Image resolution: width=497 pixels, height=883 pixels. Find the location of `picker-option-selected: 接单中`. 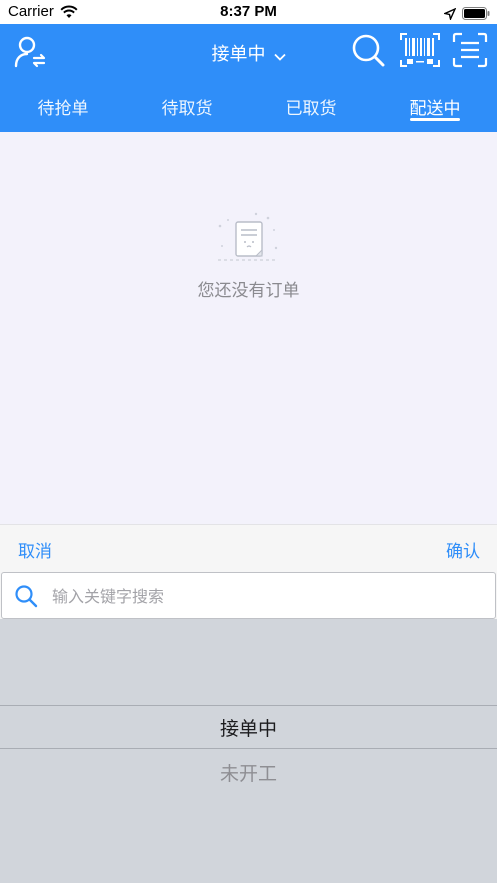

picker-option-selected: 接单中 is located at coordinates (248, 727).